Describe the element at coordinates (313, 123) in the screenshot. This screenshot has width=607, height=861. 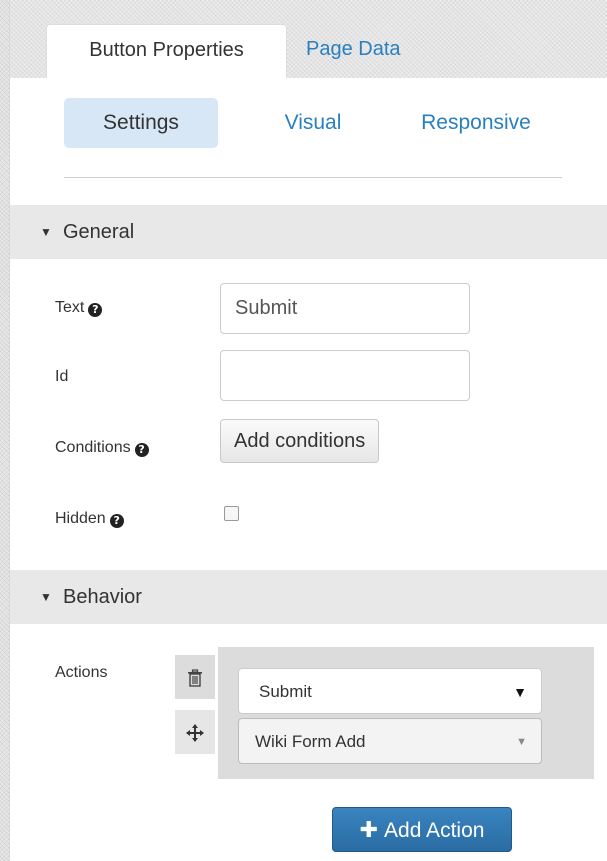
I see `subtab-visual: Visual` at that location.